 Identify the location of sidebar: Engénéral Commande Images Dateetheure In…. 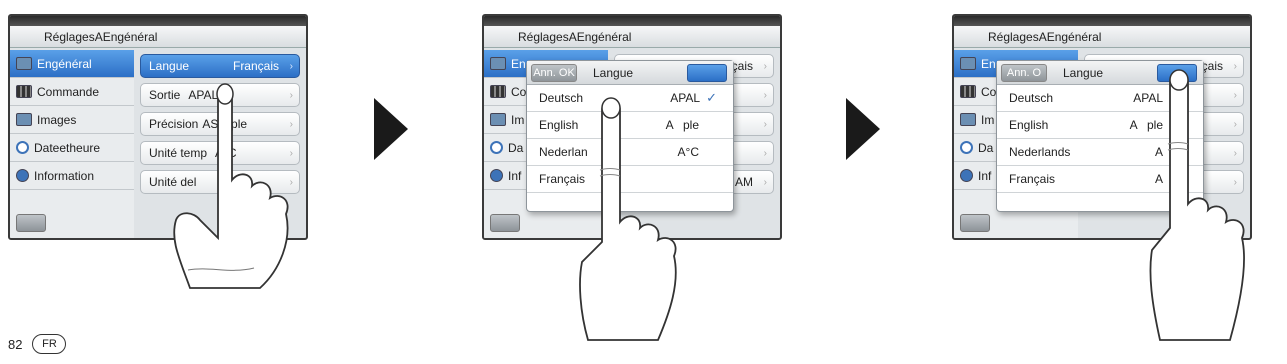
(72, 144).